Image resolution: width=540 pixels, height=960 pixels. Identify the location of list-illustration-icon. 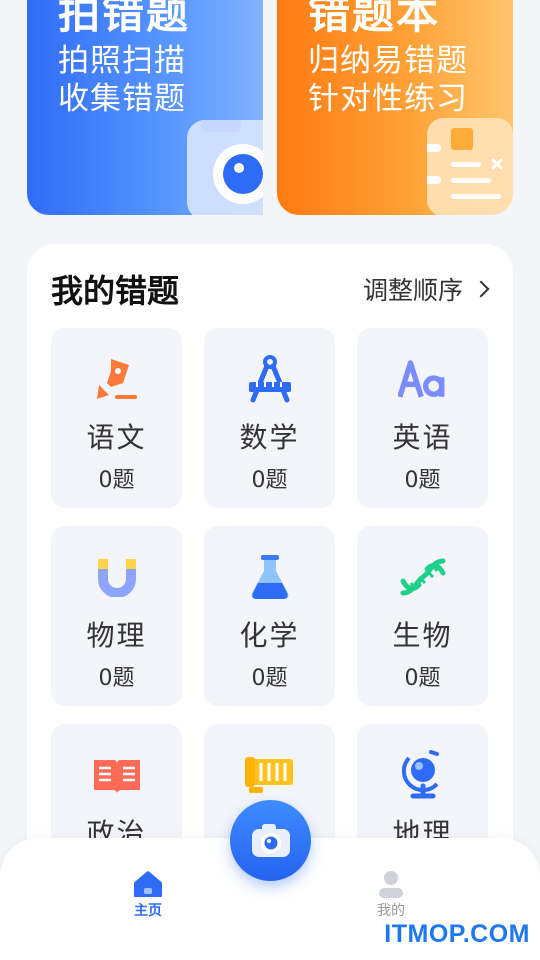
(470, 166).